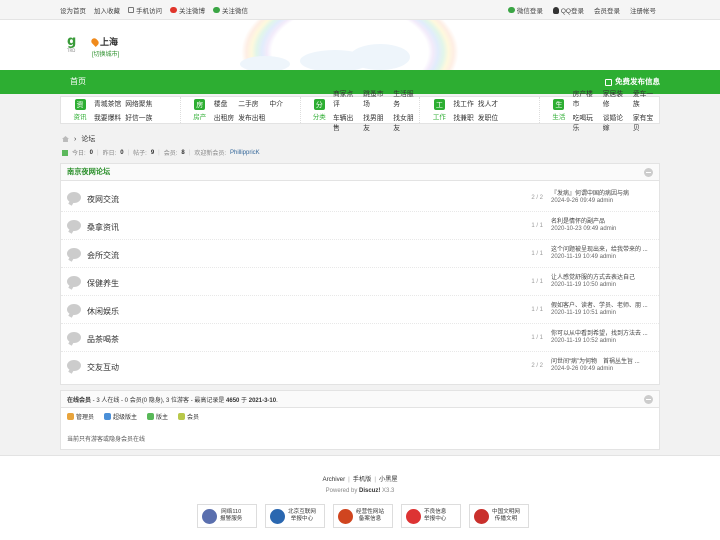 The height and width of the screenshot is (540, 720). Describe the element at coordinates (107, 10) in the screenshot. I see `add-favorite-link: 加入收藏` at that location.